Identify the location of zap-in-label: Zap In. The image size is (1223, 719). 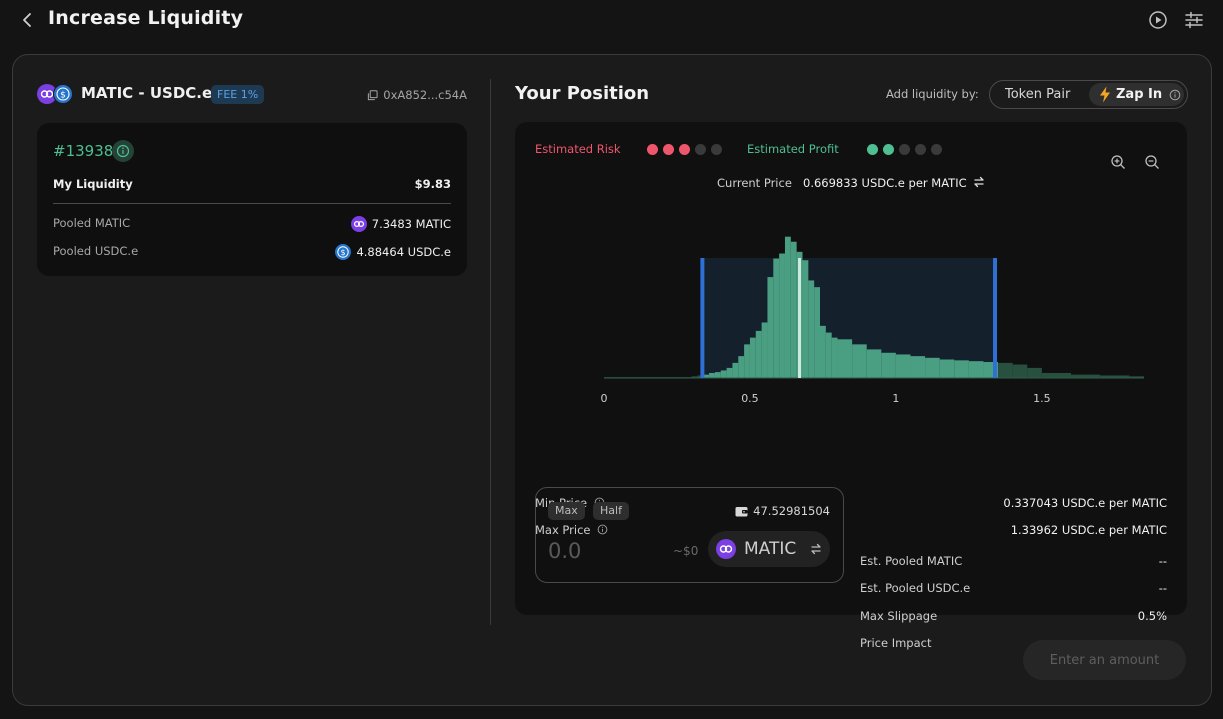
(1139, 94).